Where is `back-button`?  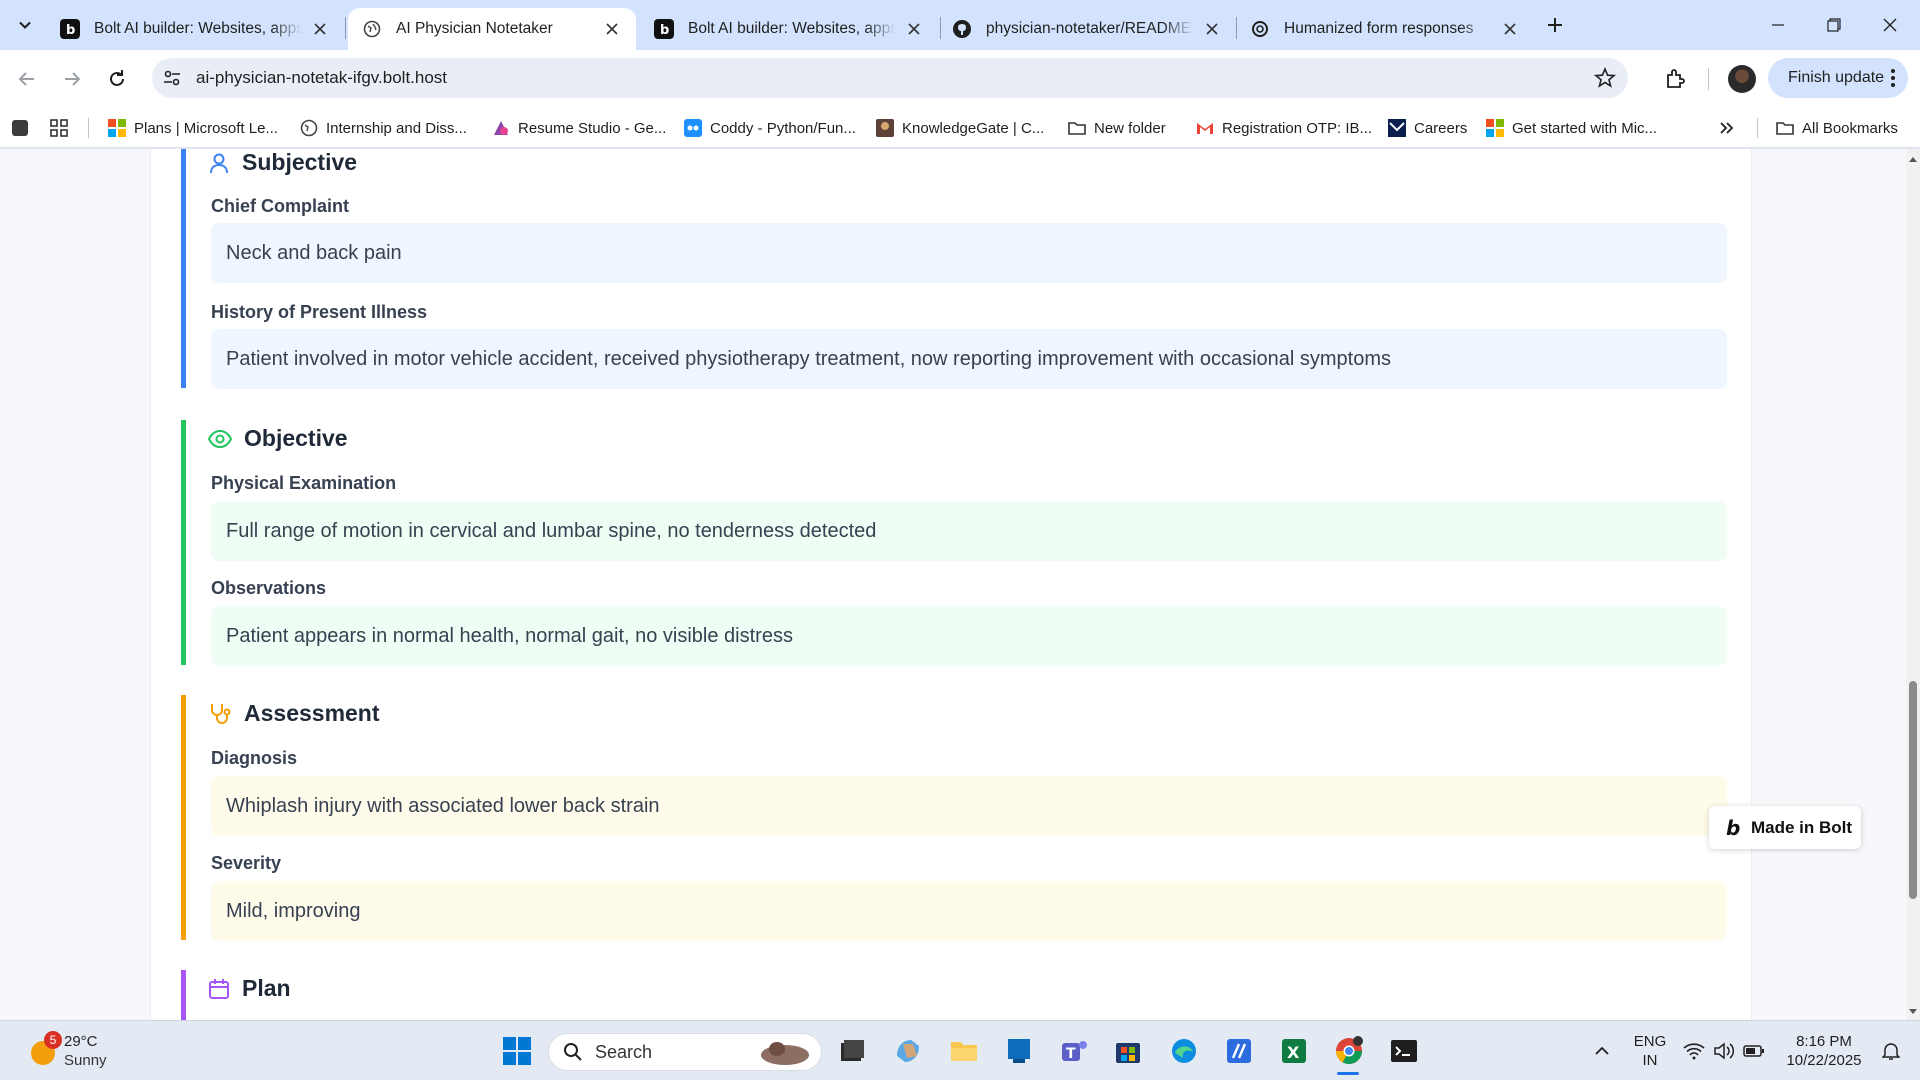
back-button is located at coordinates (27, 79).